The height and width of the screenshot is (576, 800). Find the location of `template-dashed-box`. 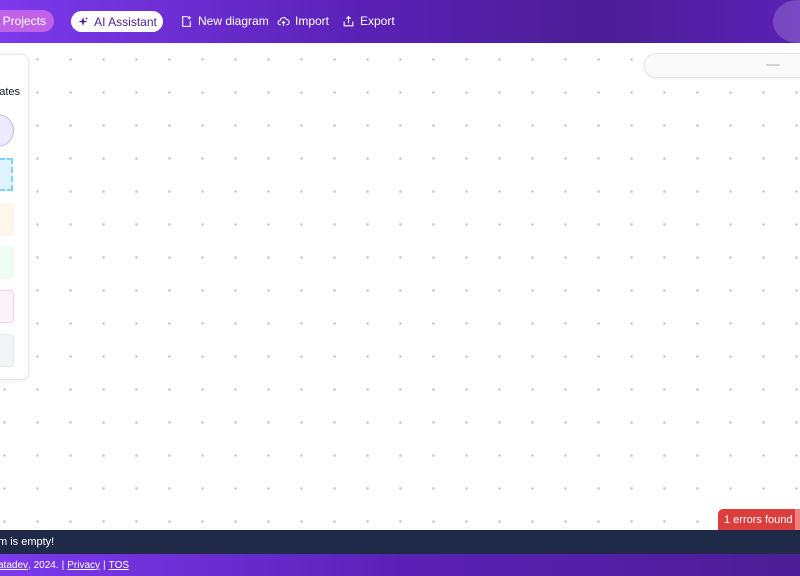

template-dashed-box is located at coordinates (6, 174).